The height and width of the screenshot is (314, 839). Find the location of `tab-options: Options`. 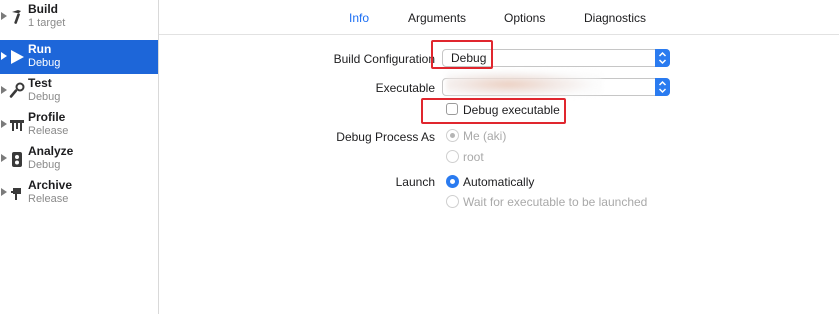

tab-options: Options is located at coordinates (524, 18).